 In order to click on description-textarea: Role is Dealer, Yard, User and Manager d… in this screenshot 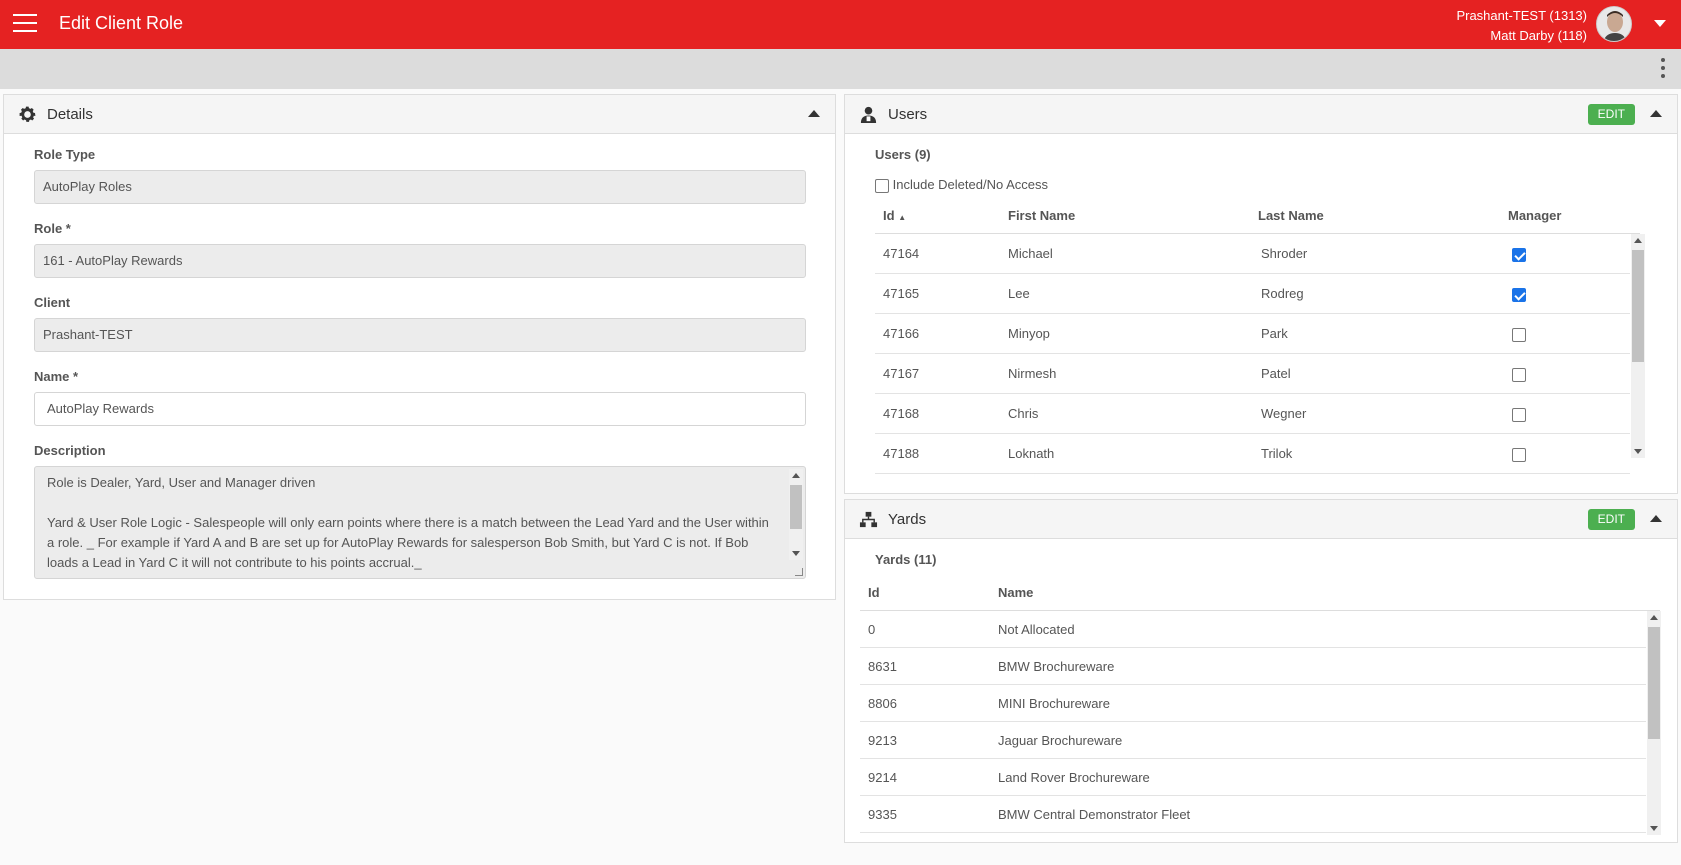, I will do `click(420, 522)`.